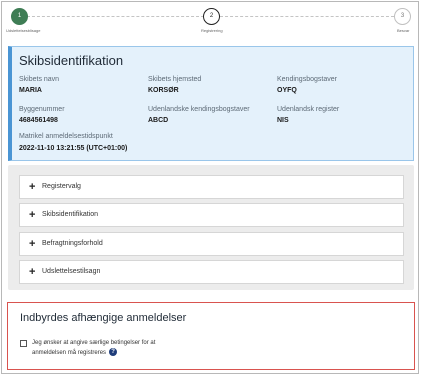 The image size is (422, 377). Describe the element at coordinates (23, 30) in the screenshot. I see `step-1-label: Udslettelsesblisage` at that location.